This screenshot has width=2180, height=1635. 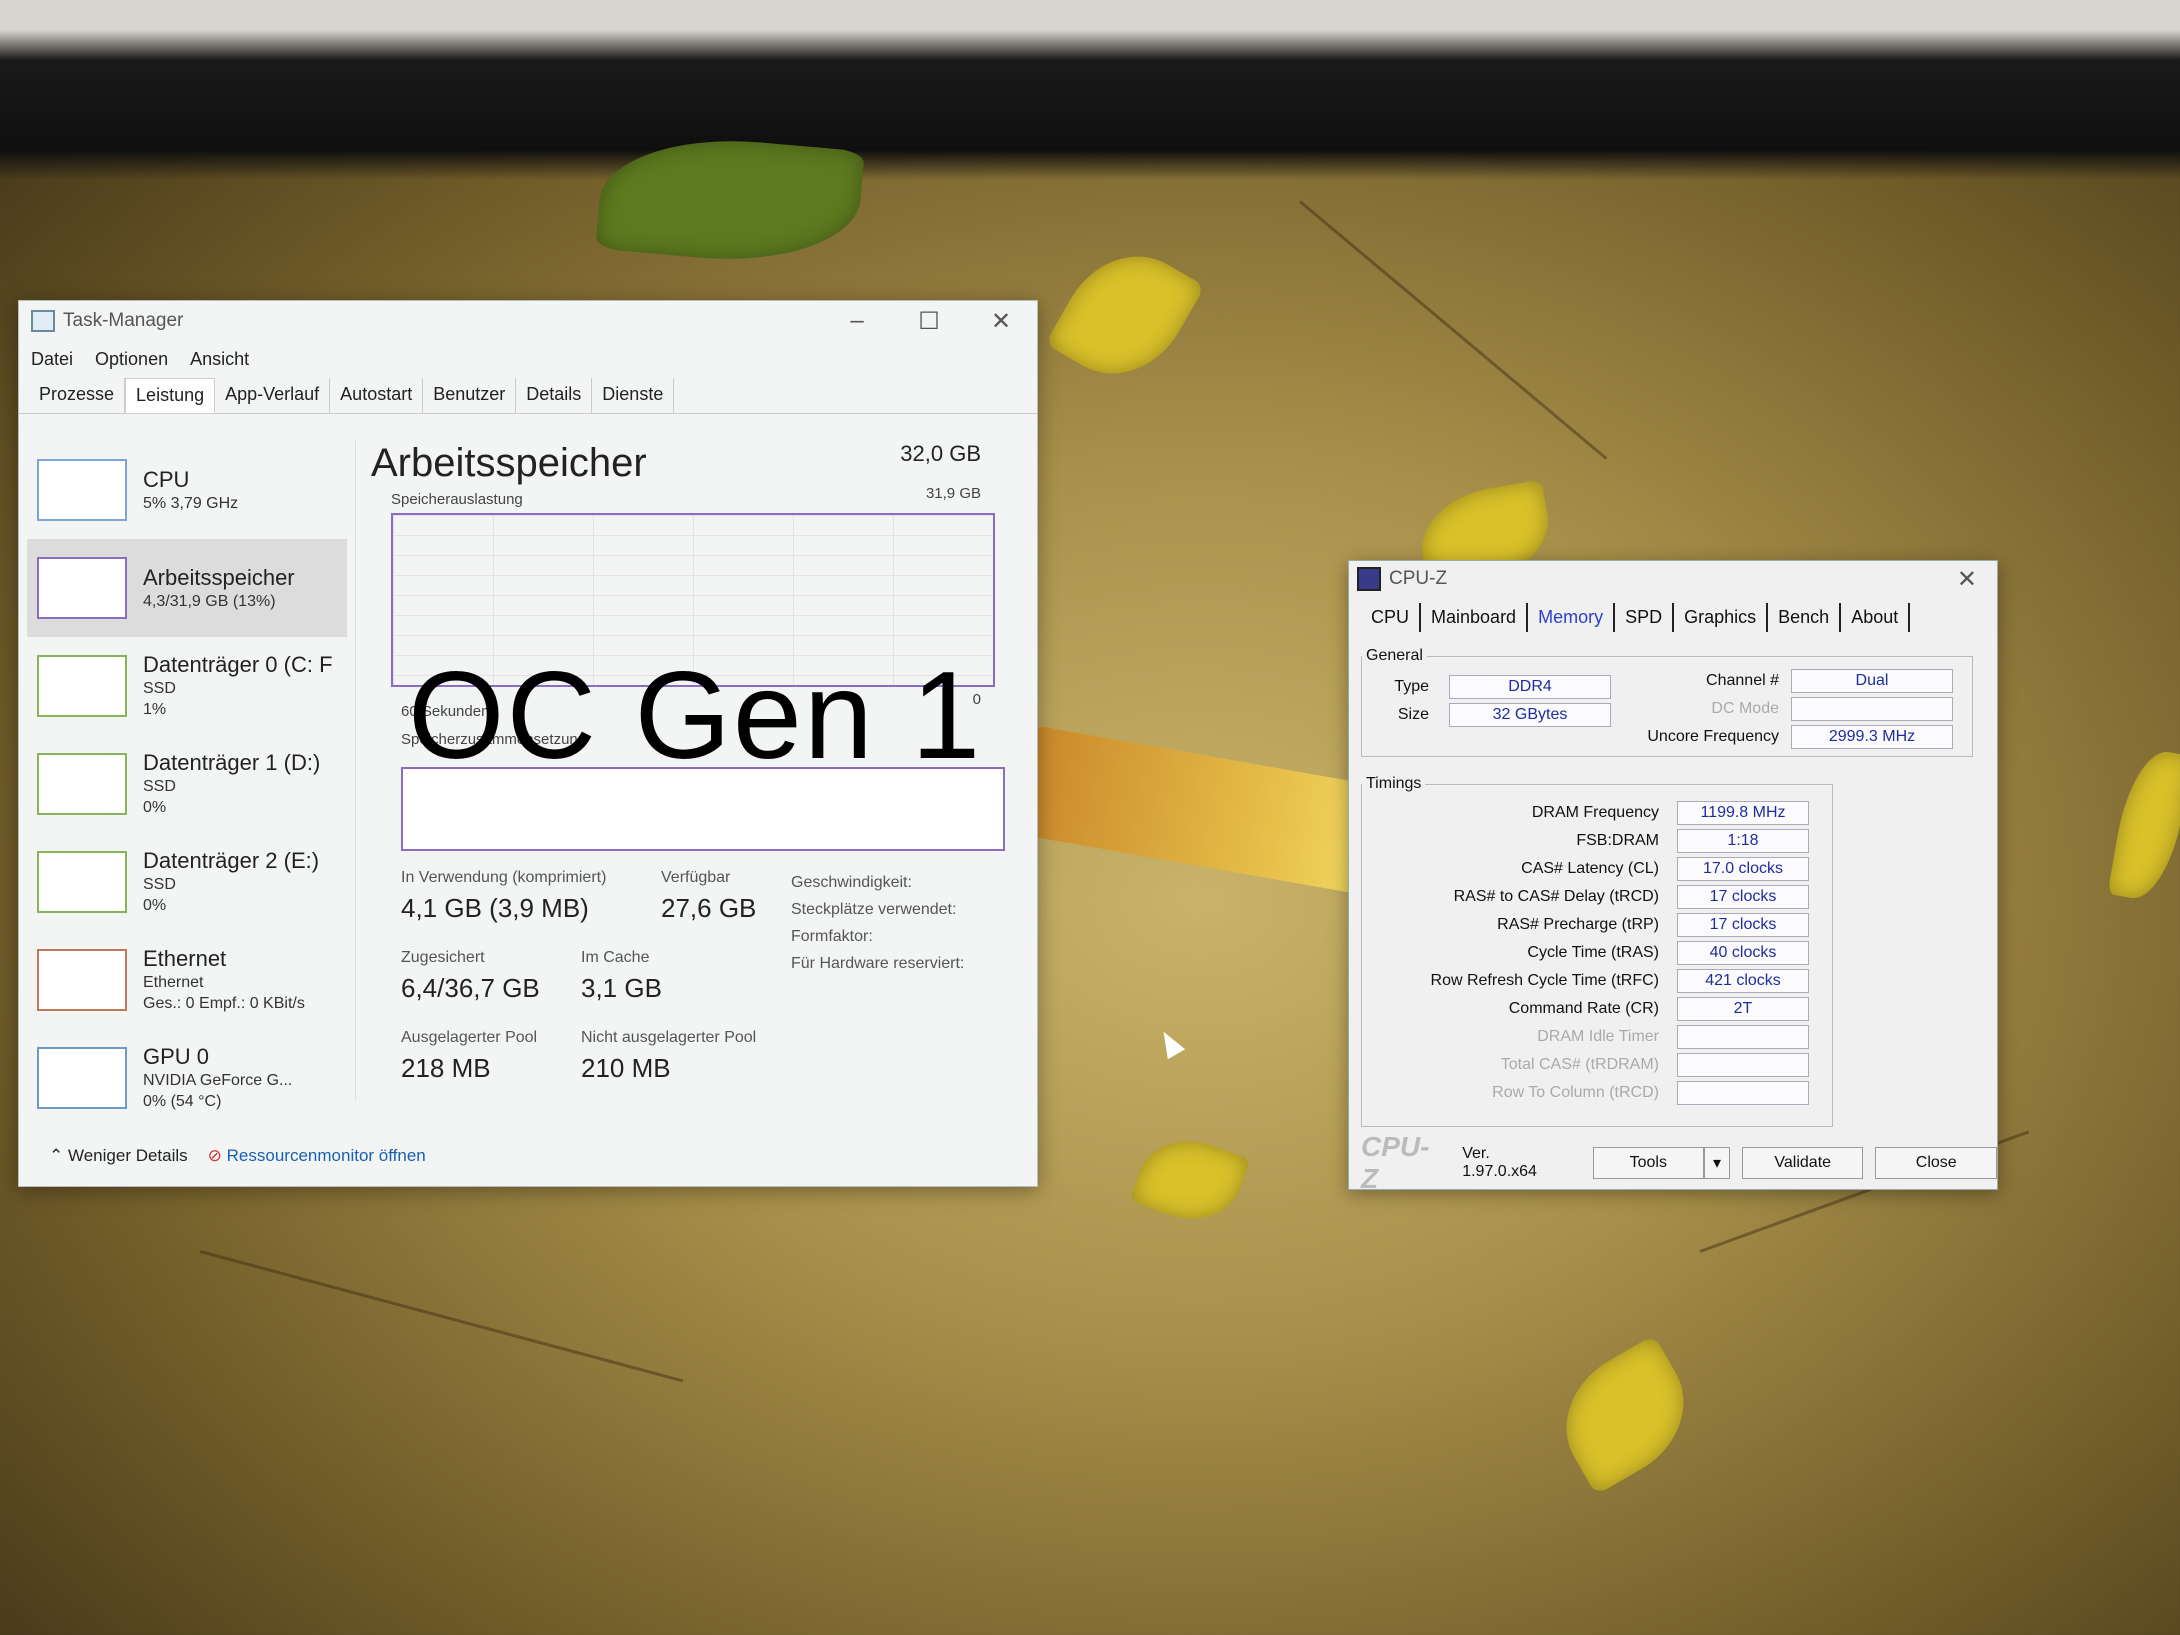 What do you see at coordinates (832, 936) in the screenshot?
I see `form-factor-label: Formfaktor:` at bounding box center [832, 936].